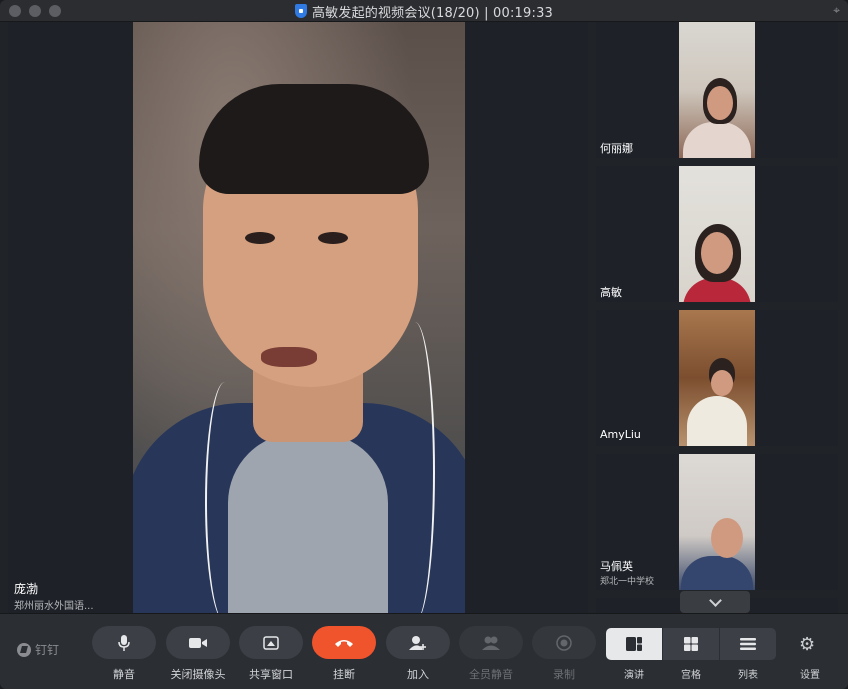  I want to click on encryption-shield-icon, so click(300, 11).